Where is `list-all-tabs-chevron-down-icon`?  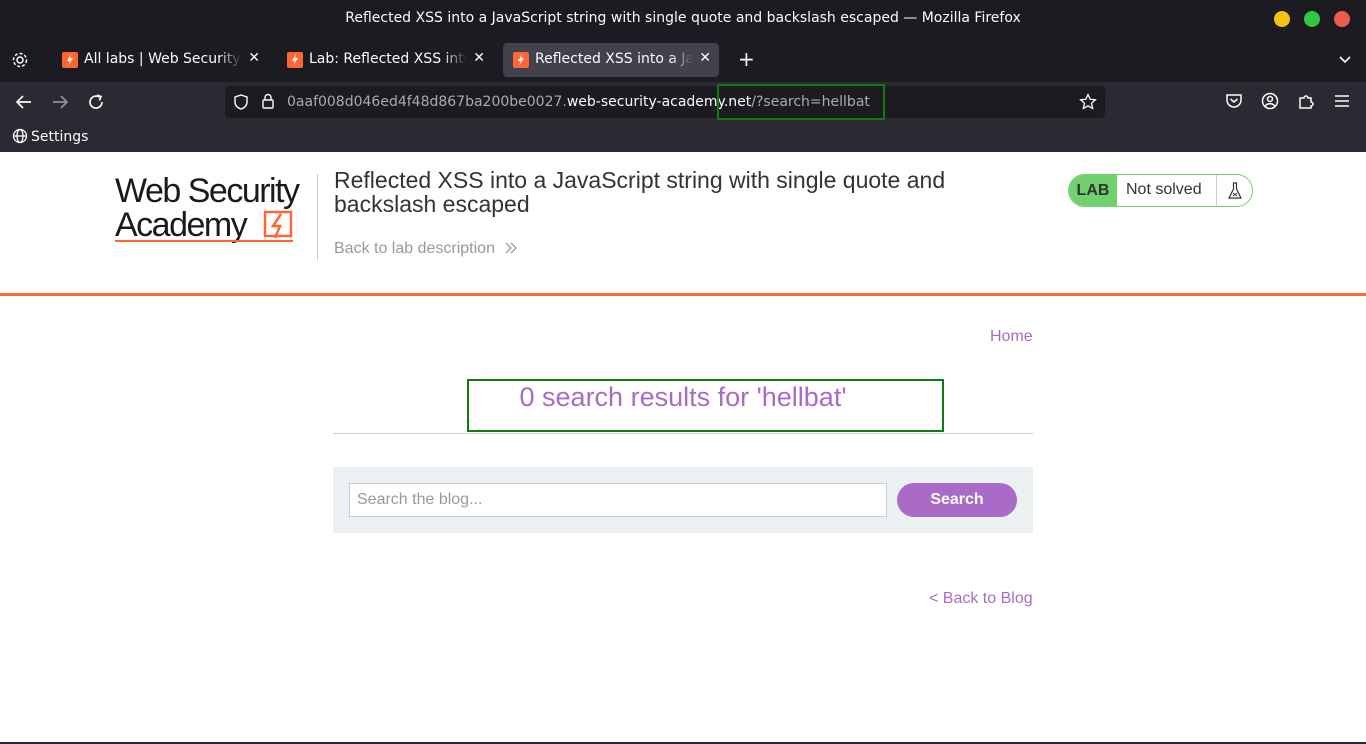
list-all-tabs-chevron-down-icon is located at coordinates (1345, 60).